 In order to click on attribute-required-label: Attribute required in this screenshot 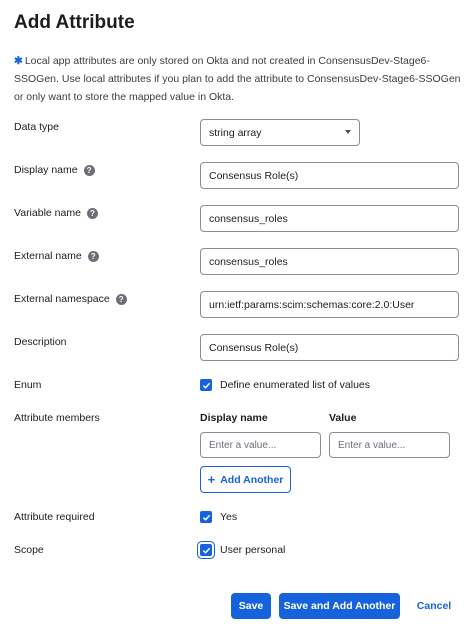, I will do `click(54, 517)`.